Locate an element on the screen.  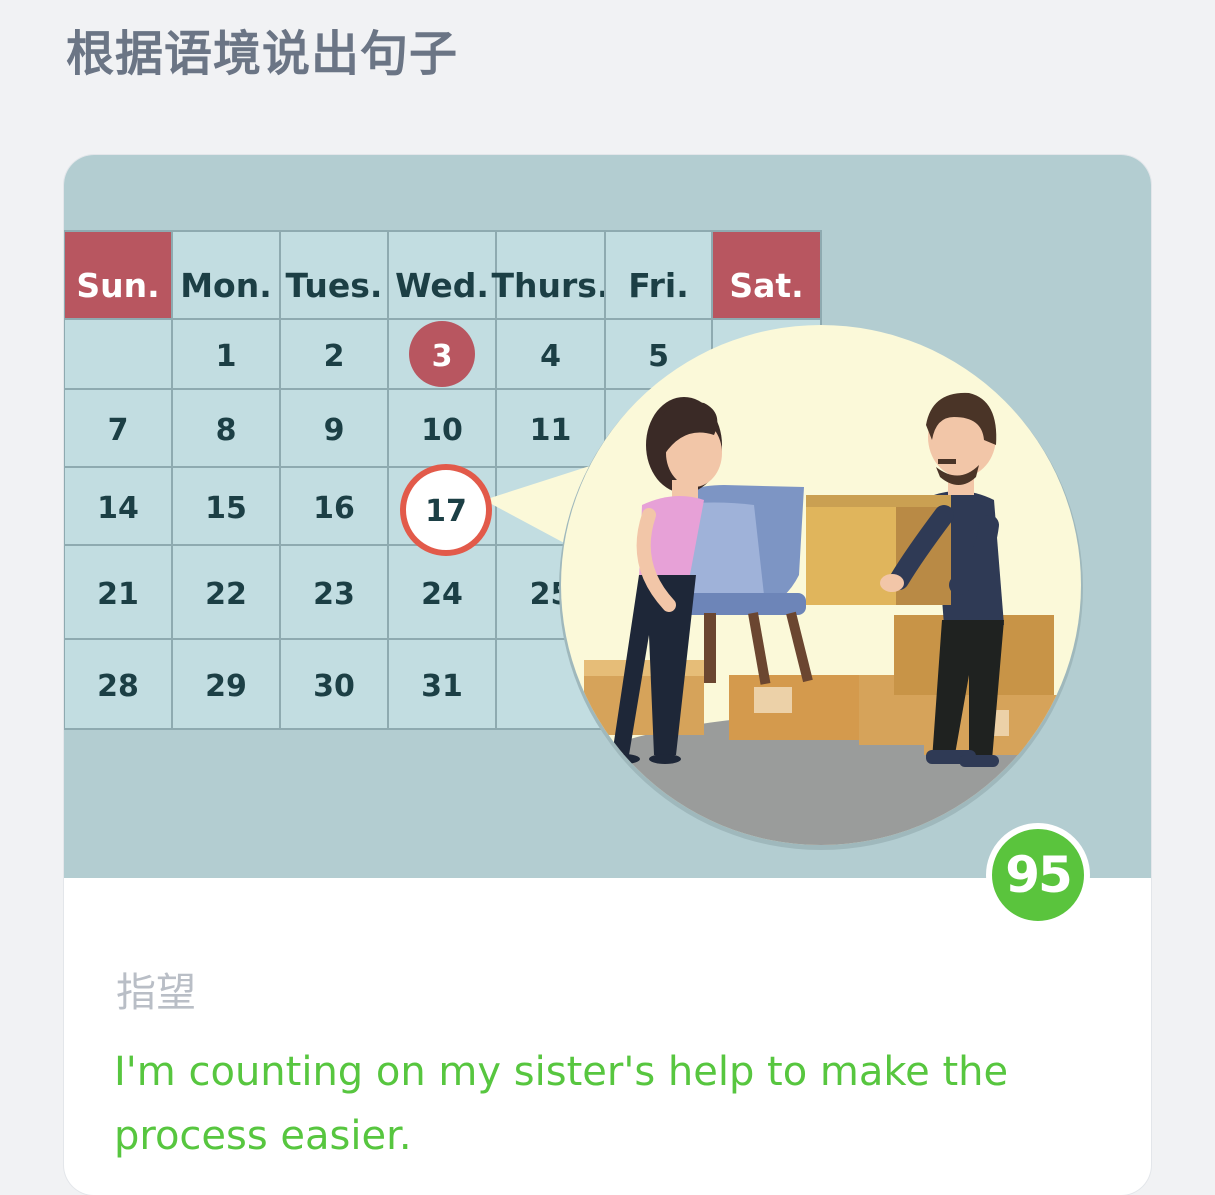
keyword-label: 指望 is located at coordinates (156, 993).